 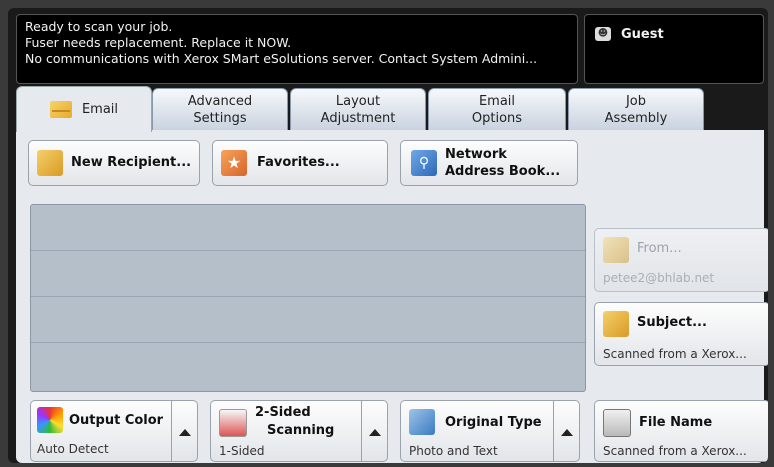 What do you see at coordinates (616, 250) in the screenshot?
I see `sender-icon` at bounding box center [616, 250].